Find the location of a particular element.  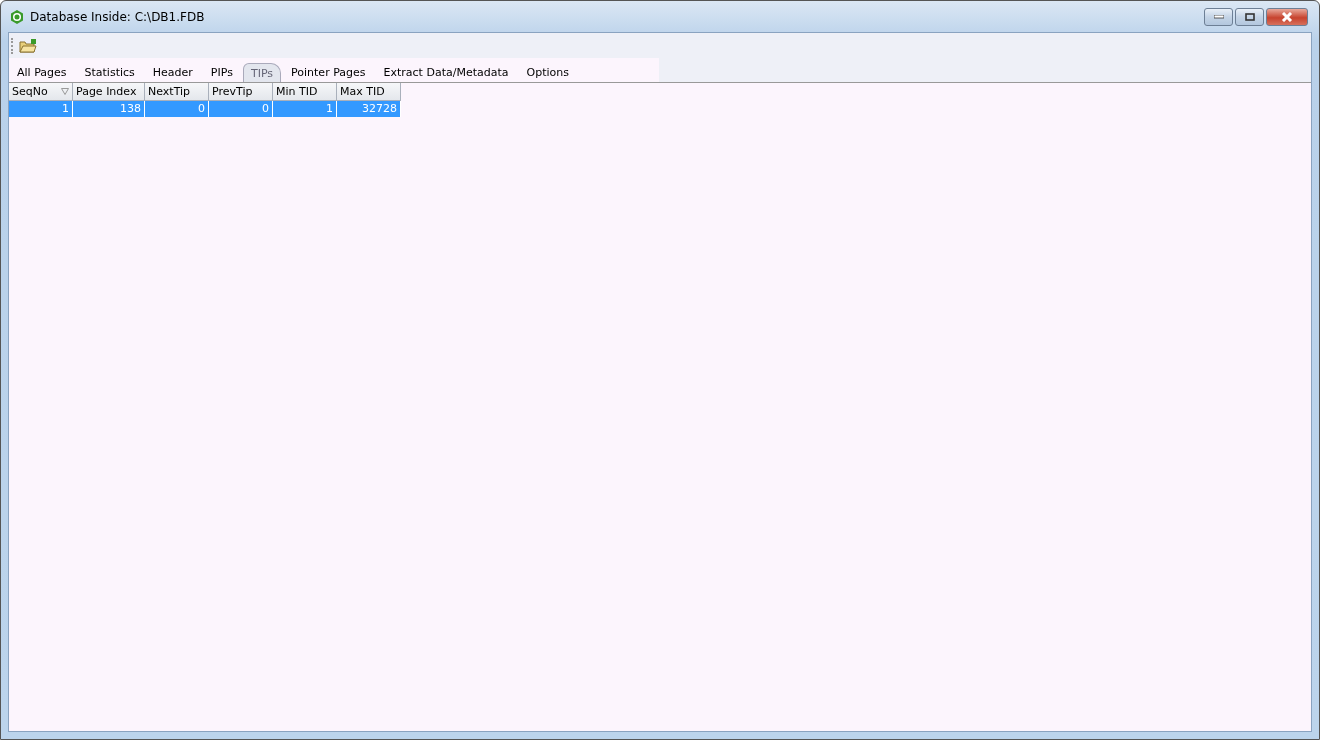

column-label: SeqNo is located at coordinates (30, 91).